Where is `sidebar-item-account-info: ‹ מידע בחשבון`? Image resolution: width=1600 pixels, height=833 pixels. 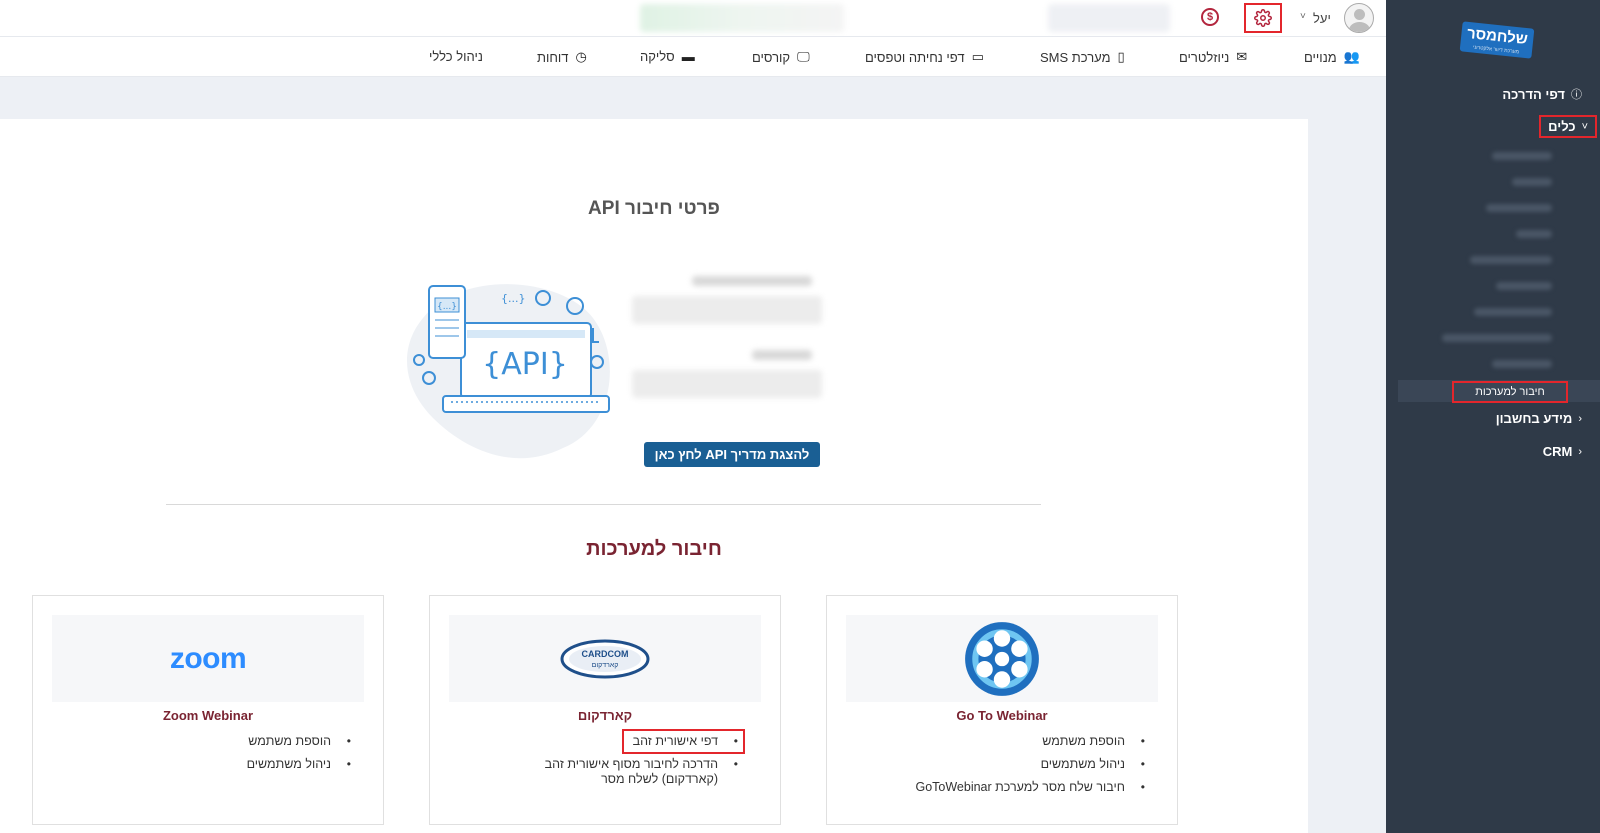
sidebar-item-account-info: ‹ מידע בחשבון is located at coordinates (1539, 418).